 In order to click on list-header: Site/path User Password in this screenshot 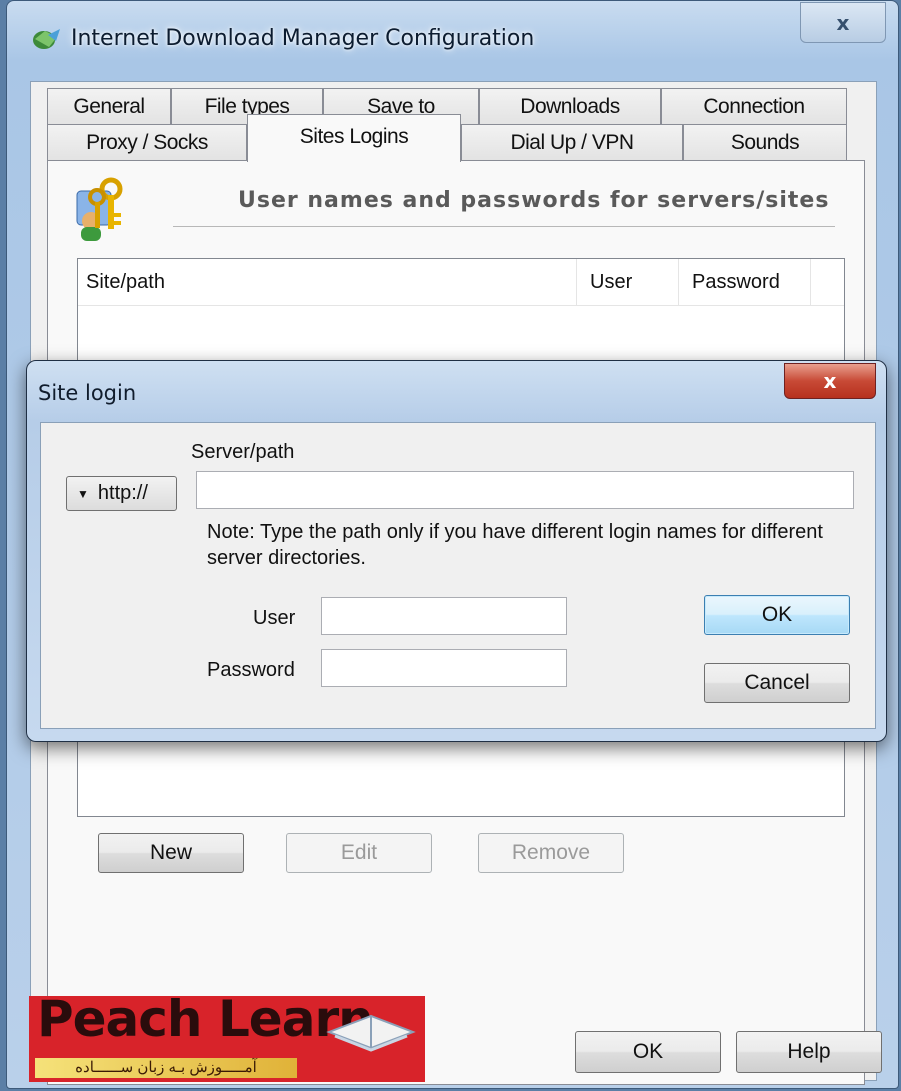, I will do `click(461, 282)`.